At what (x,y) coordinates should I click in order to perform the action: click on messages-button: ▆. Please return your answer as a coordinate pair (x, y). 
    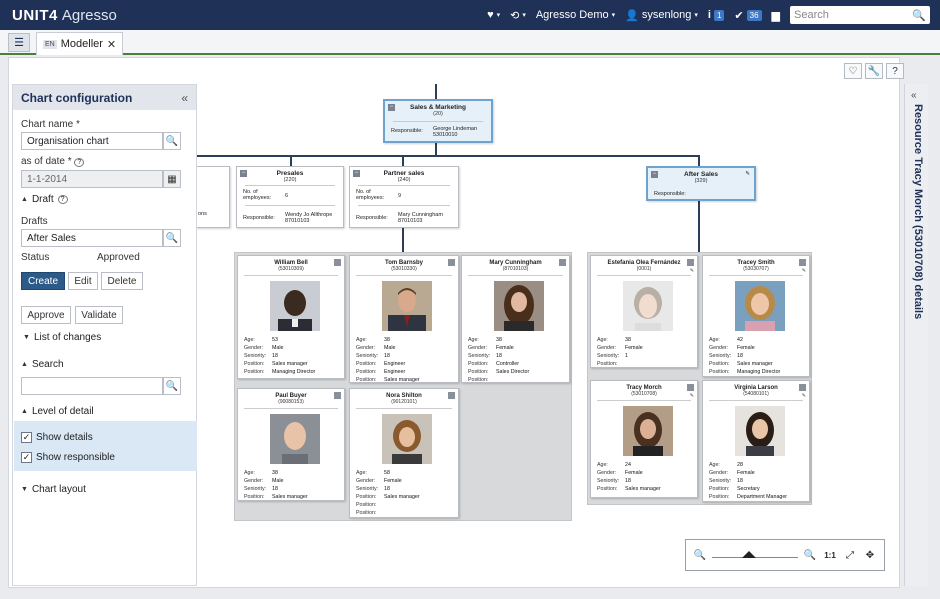
    Looking at the image, I should click on (776, 15).